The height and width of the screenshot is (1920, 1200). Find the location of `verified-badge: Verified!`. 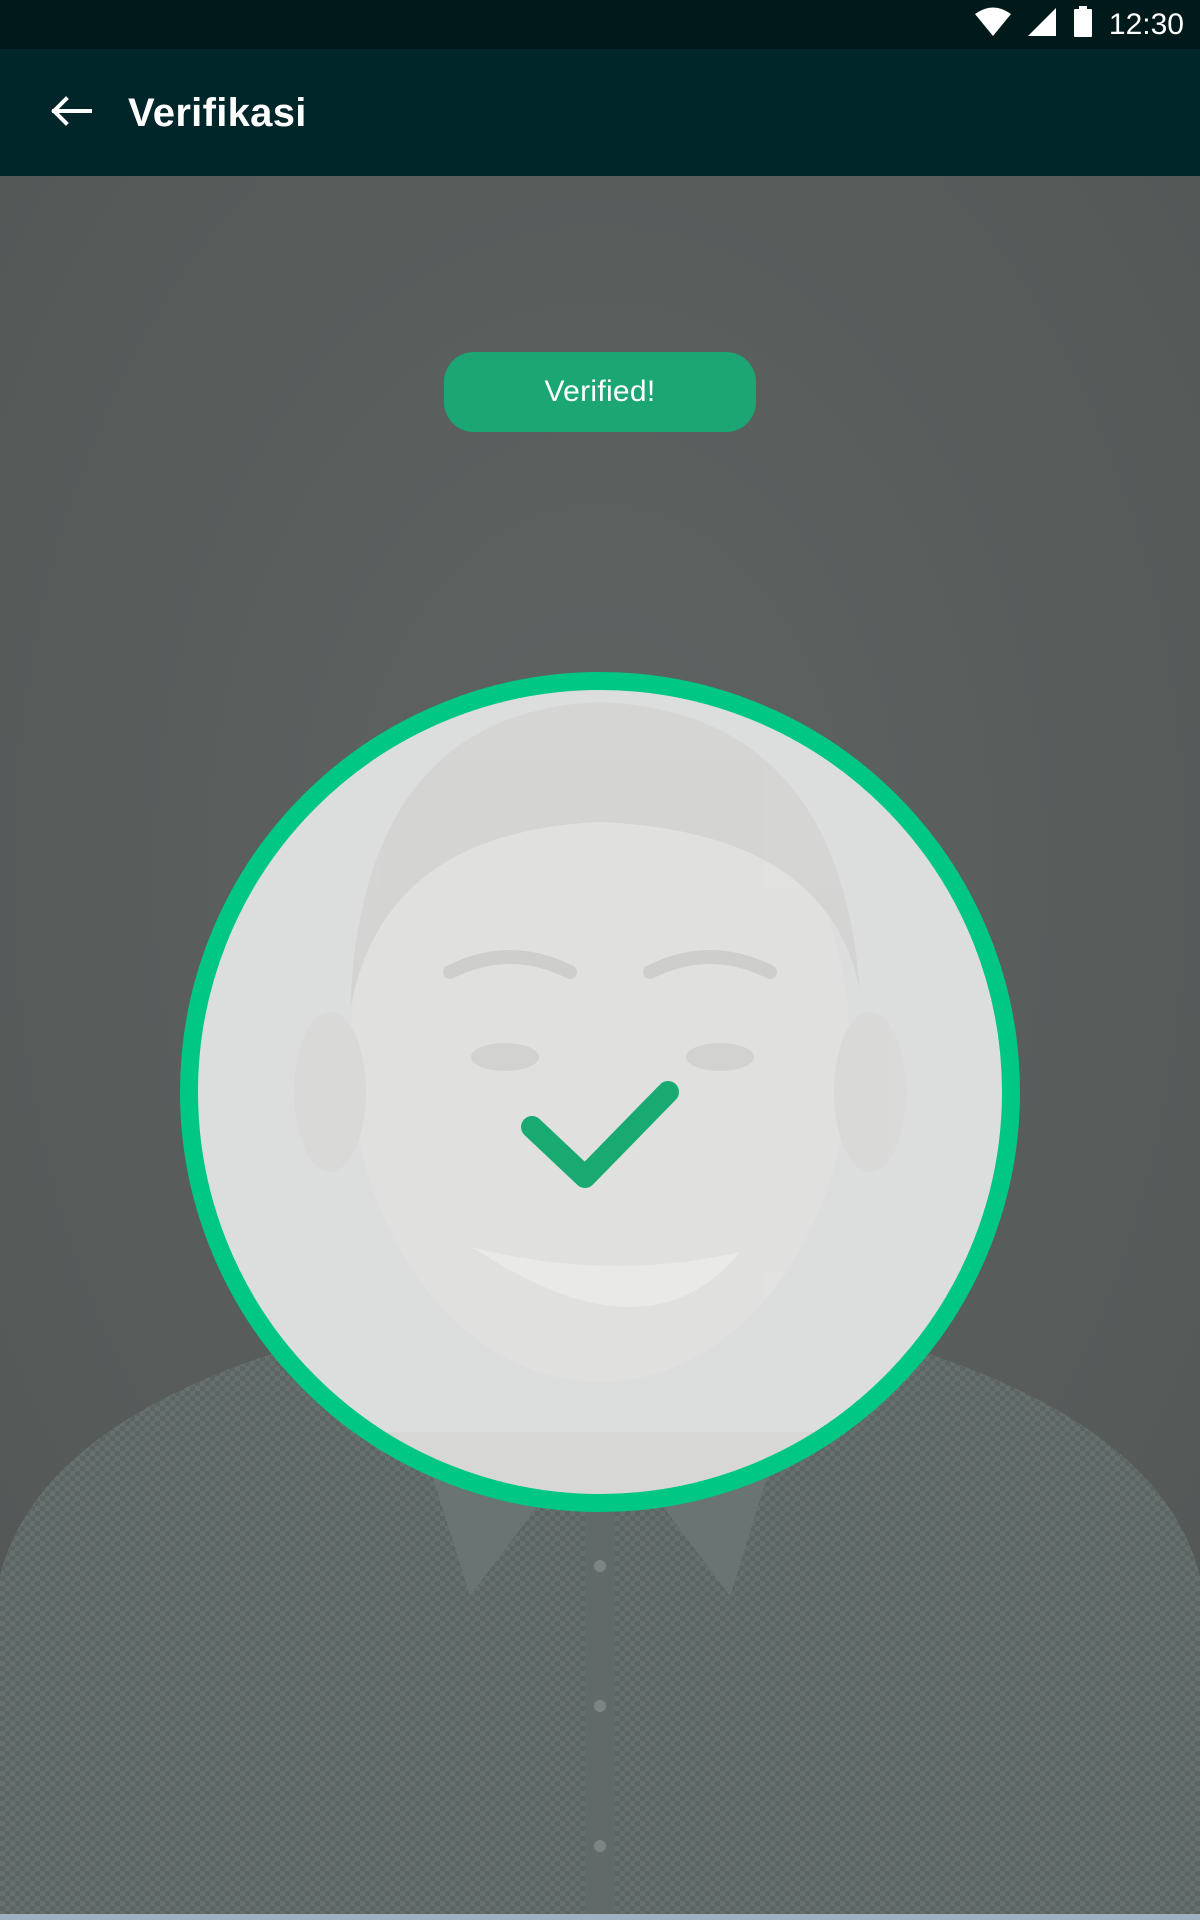

verified-badge: Verified! is located at coordinates (600, 392).